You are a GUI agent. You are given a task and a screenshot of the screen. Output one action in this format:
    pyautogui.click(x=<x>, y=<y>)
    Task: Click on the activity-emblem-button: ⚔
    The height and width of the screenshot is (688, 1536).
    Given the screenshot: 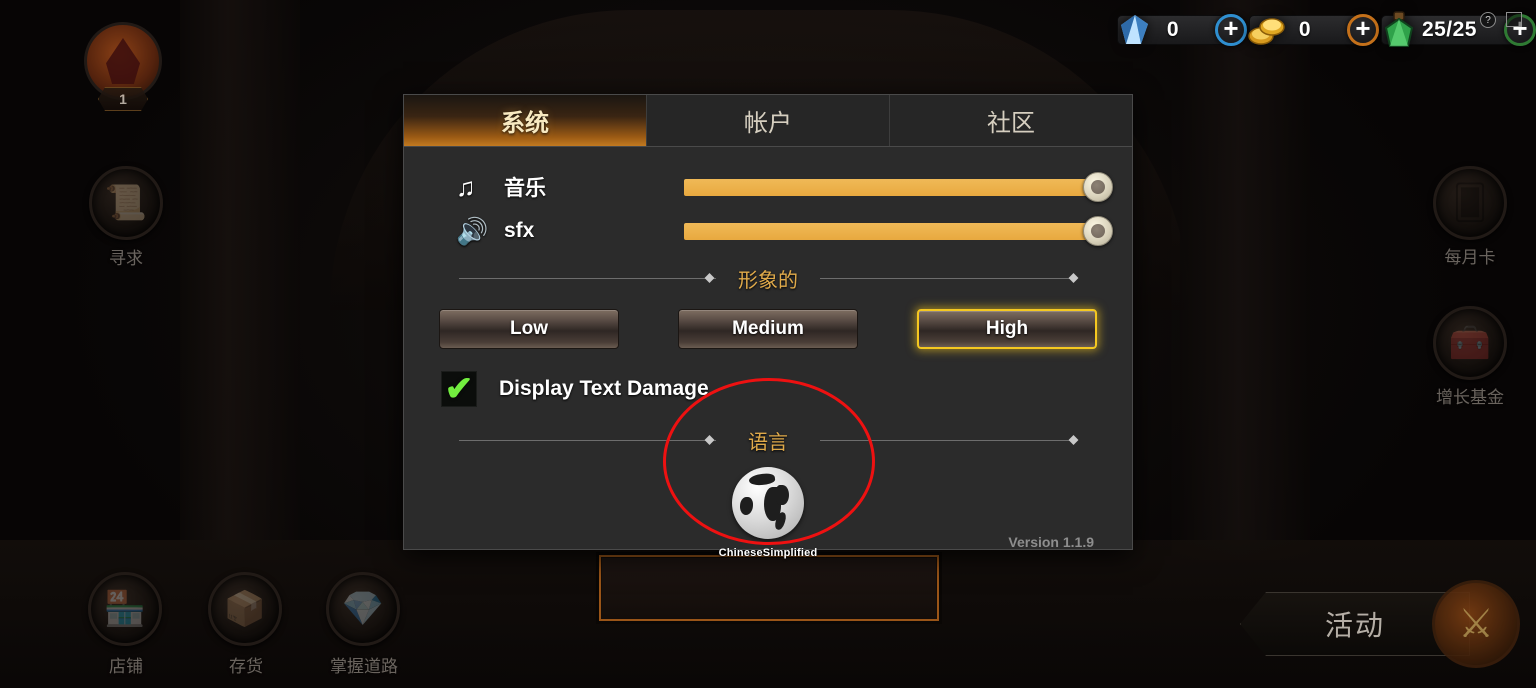 What is the action you would take?
    pyautogui.click(x=1476, y=624)
    